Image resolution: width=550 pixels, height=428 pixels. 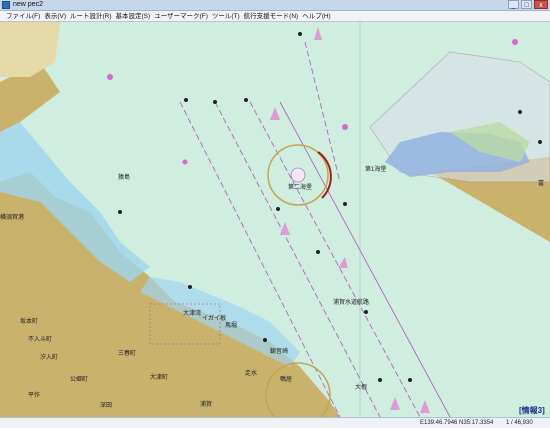 I want to click on station-center, so click(x=298, y=175).